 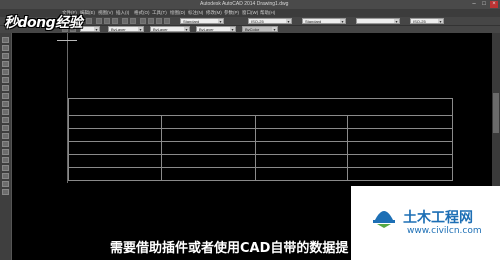 I want to click on table-border-top, so click(x=260, y=98).